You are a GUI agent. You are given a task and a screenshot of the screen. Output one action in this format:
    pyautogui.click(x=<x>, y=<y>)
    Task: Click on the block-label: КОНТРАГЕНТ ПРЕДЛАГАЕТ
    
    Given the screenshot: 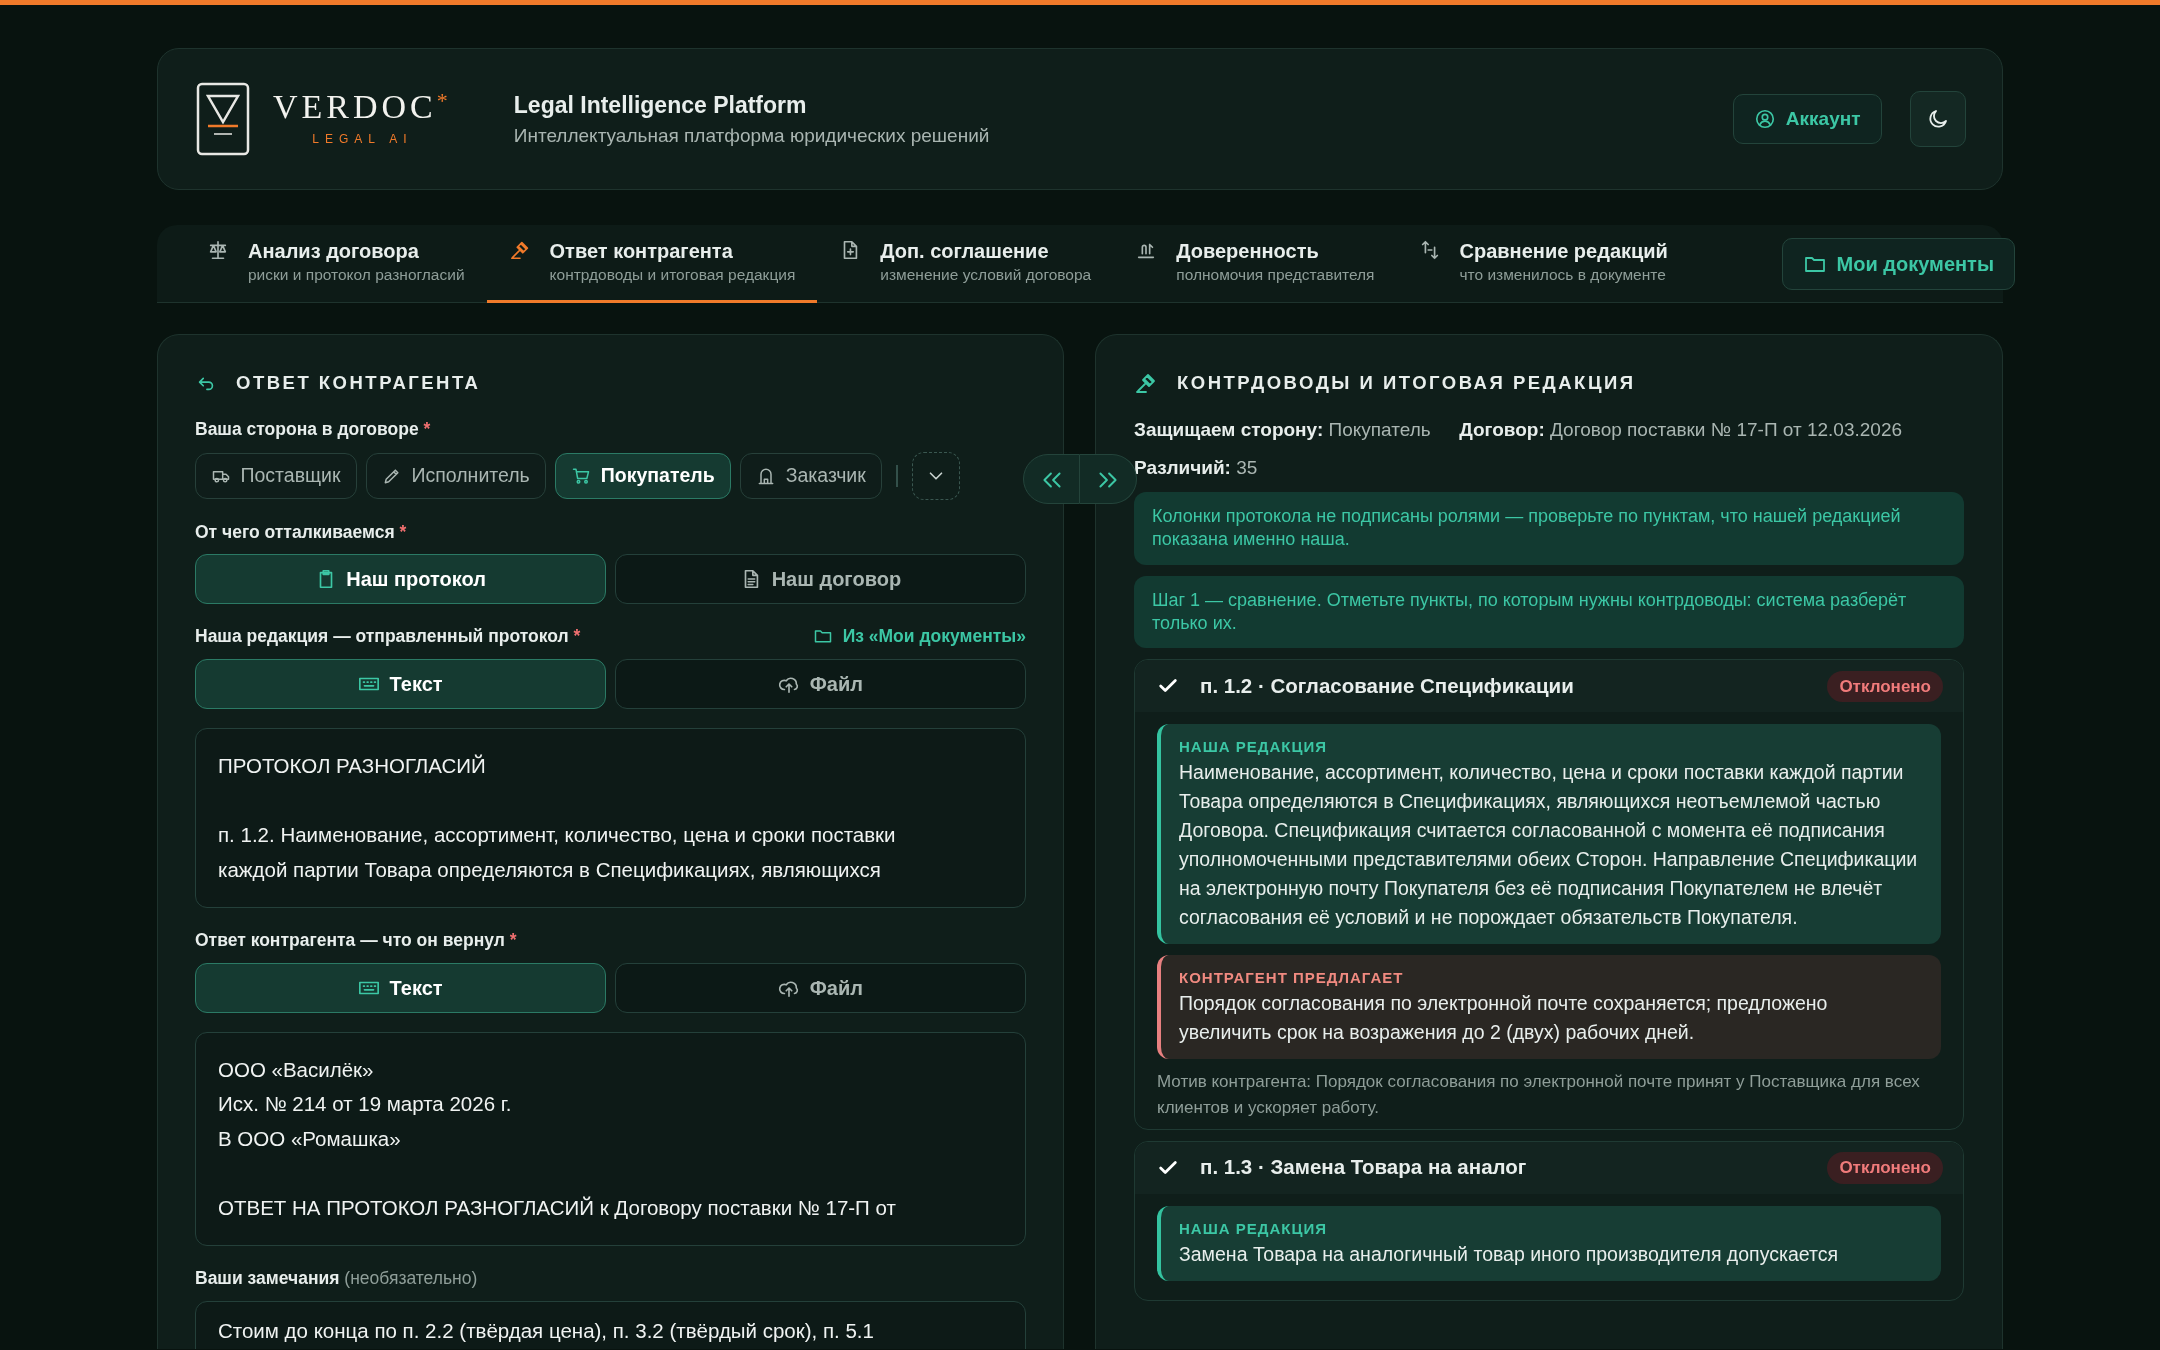 What is the action you would take?
    pyautogui.click(x=1292, y=978)
    